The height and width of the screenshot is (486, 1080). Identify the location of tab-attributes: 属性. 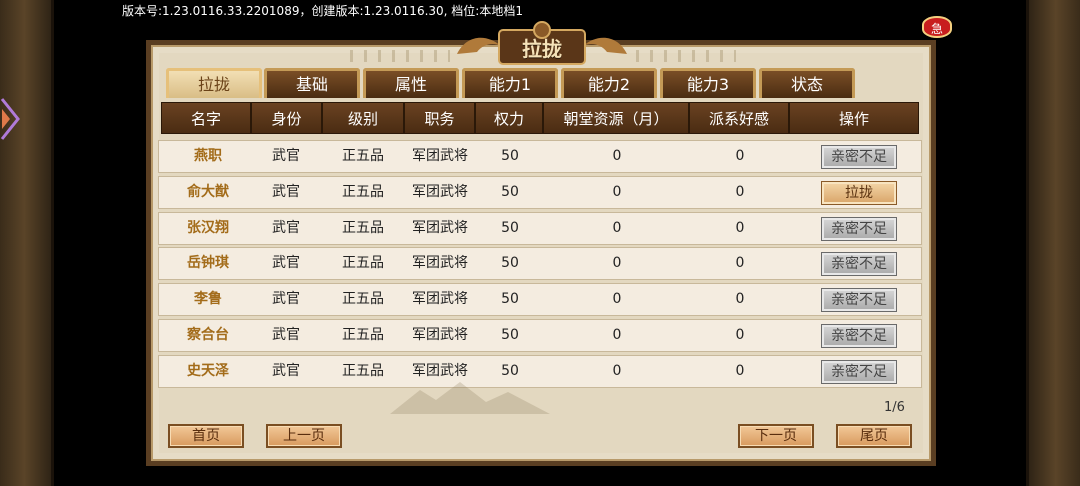
(411, 83).